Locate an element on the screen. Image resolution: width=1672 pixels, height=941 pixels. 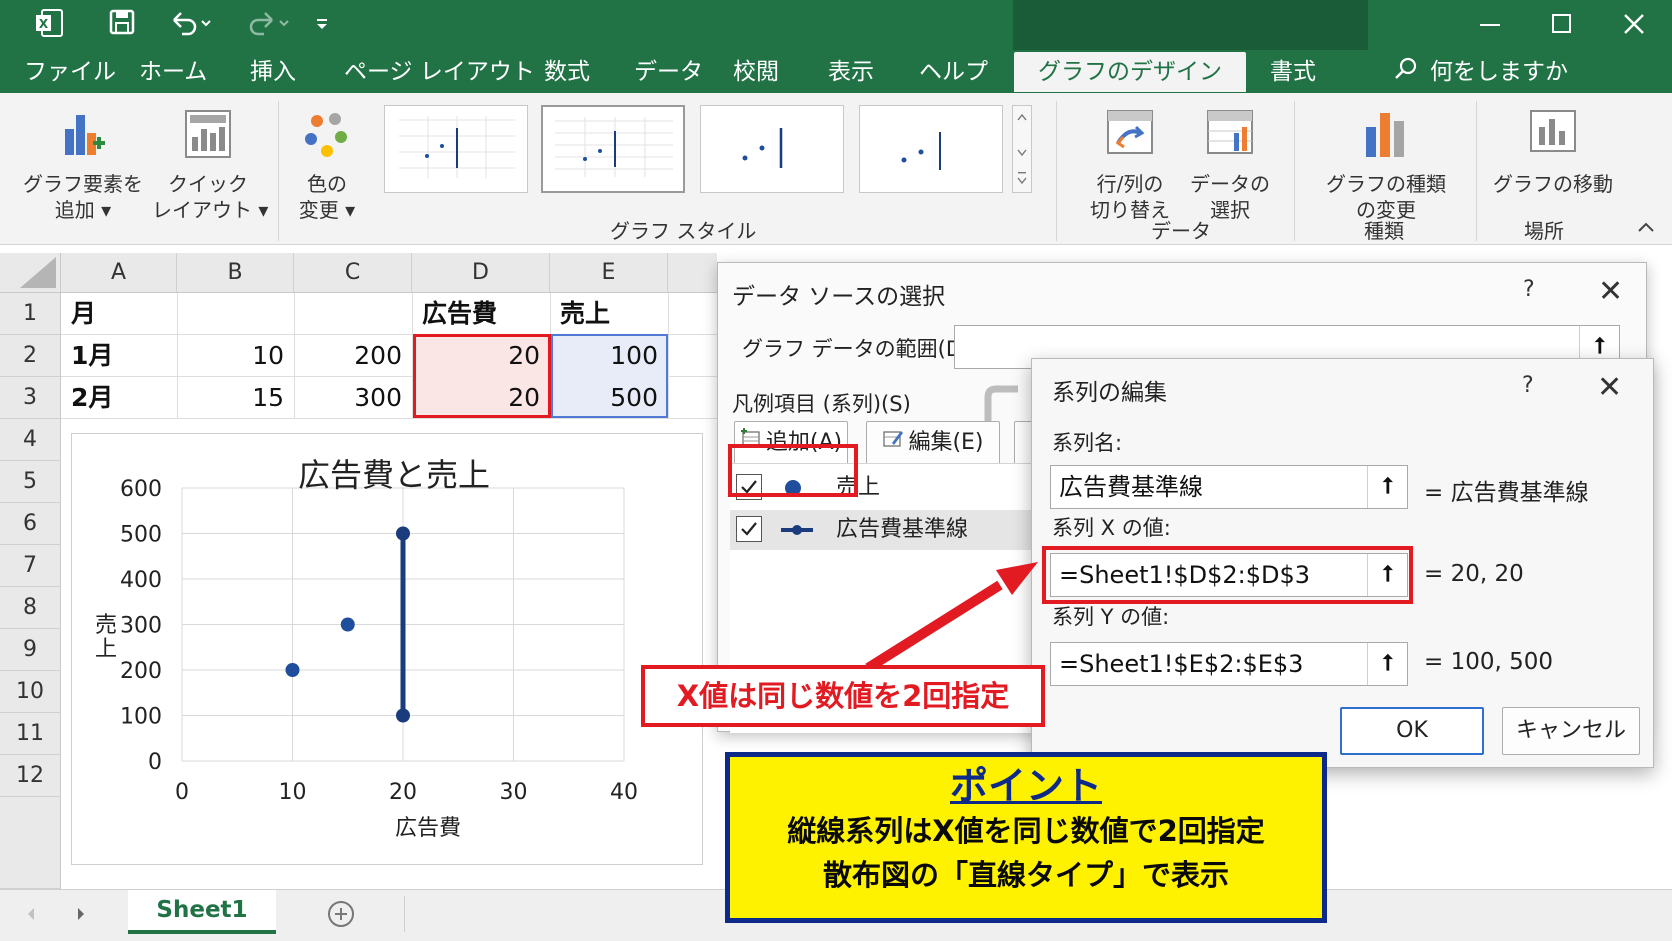
x-value-note: X値は同じ数値を2回指定 is located at coordinates (843, 696).